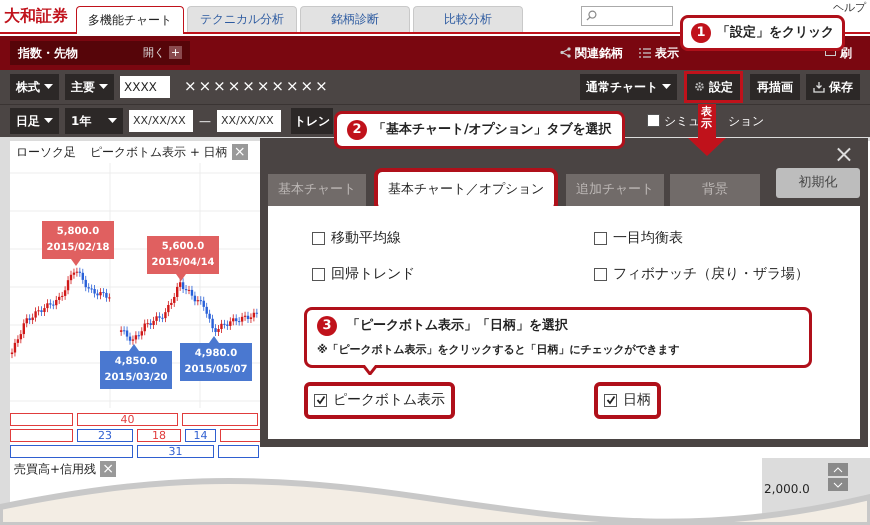 Image resolution: width=870 pixels, height=525 pixels. Describe the element at coordinates (775, 33) in the screenshot. I see `callout-text: 「設定」をクリック` at that location.